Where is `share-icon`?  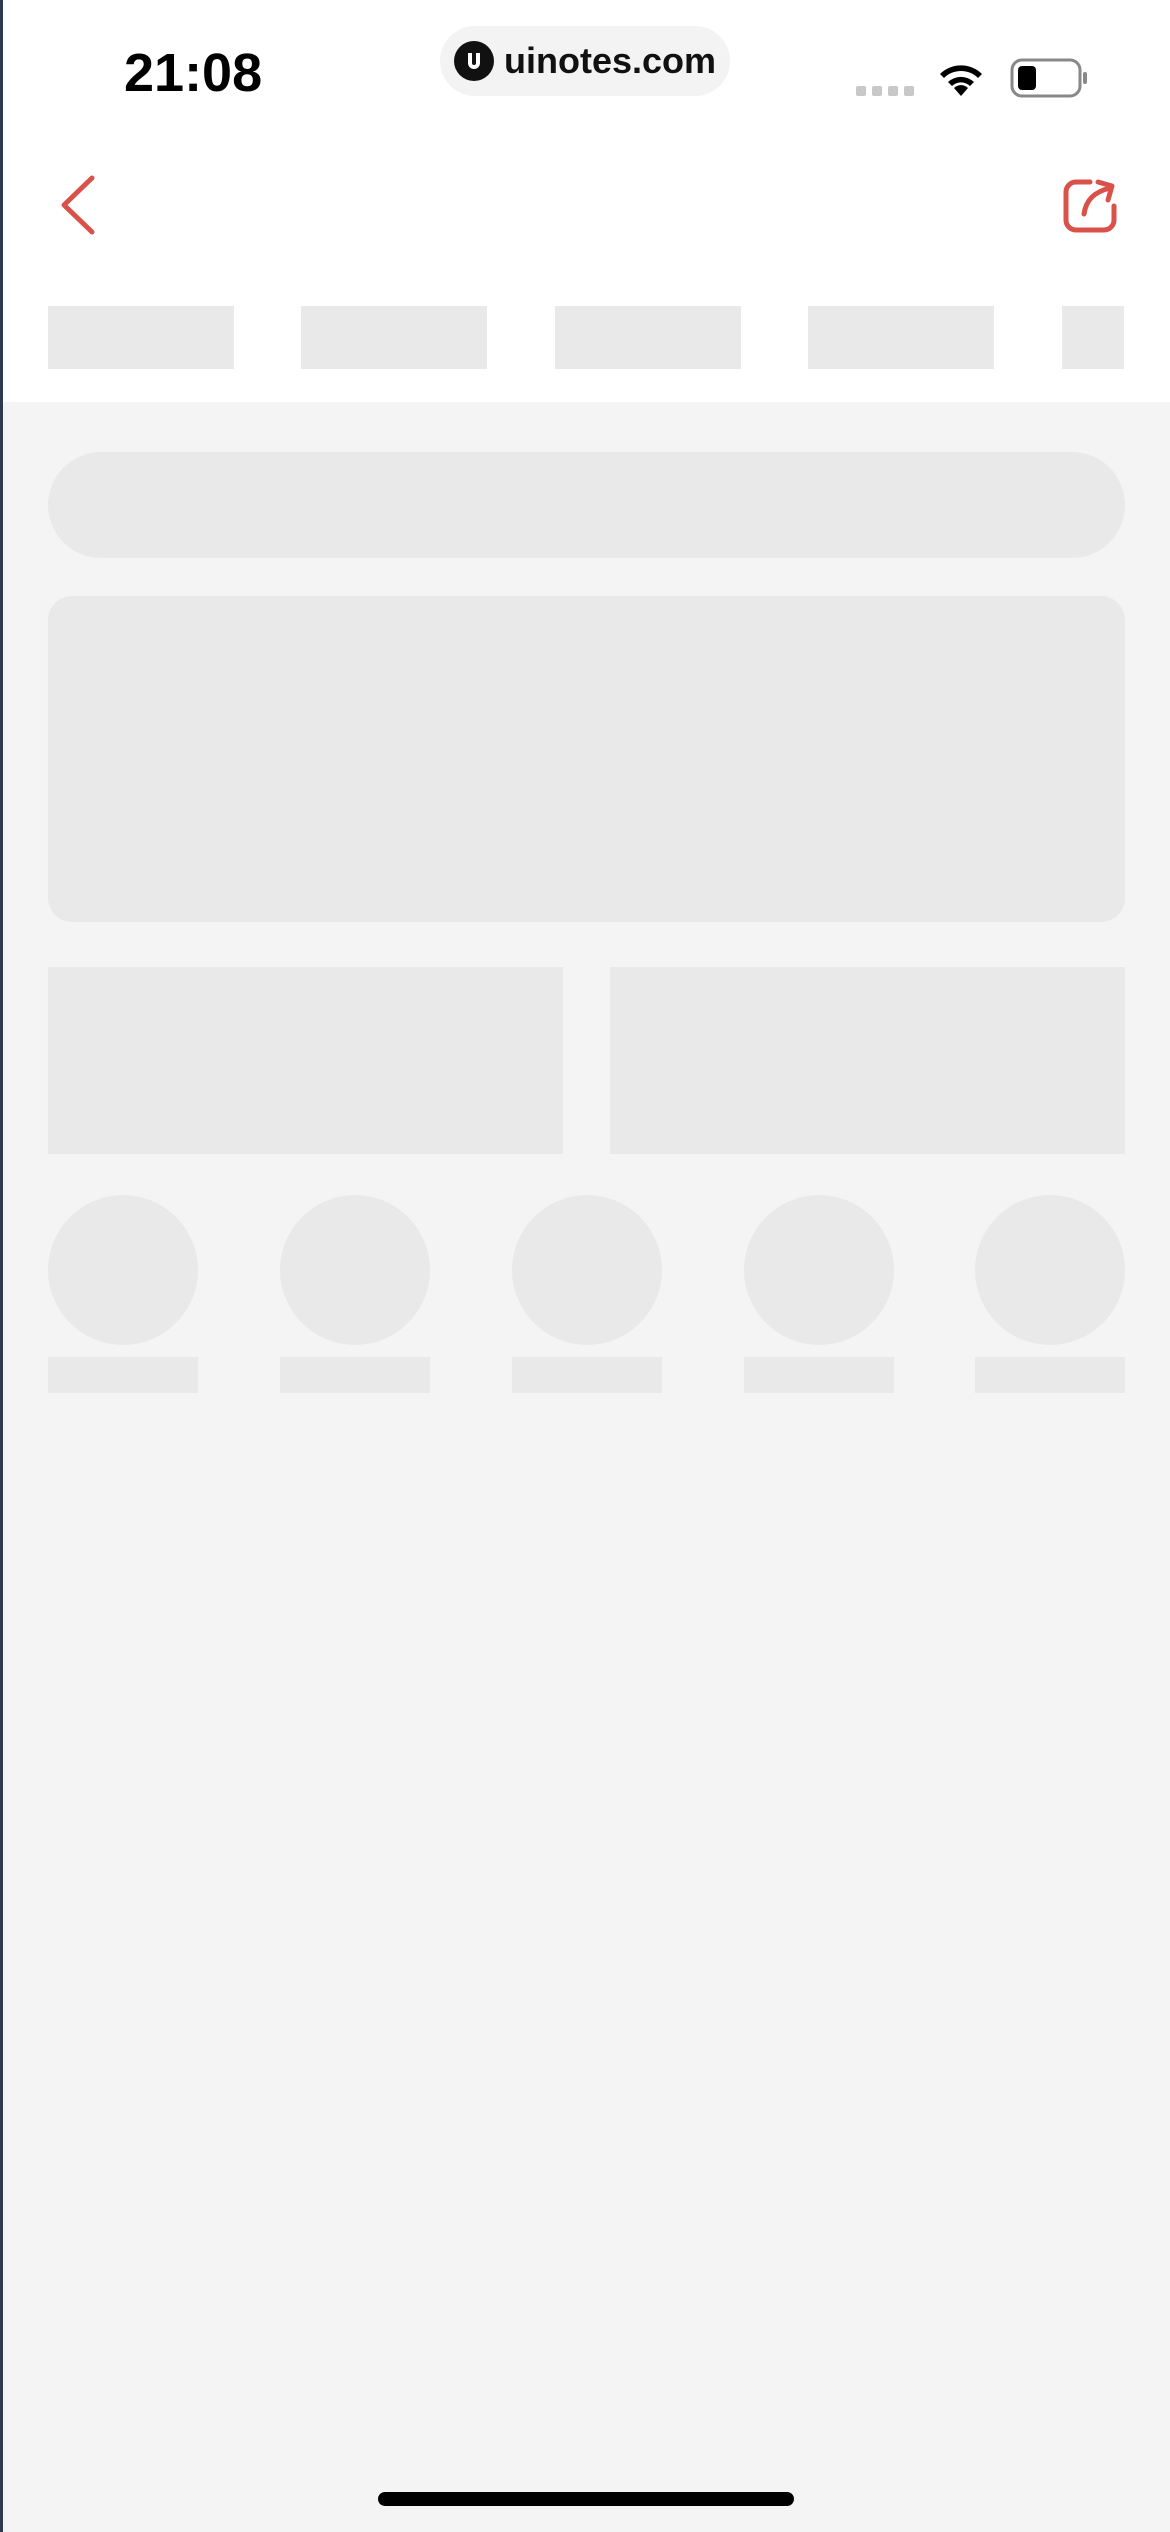
share-icon is located at coordinates (1090, 206).